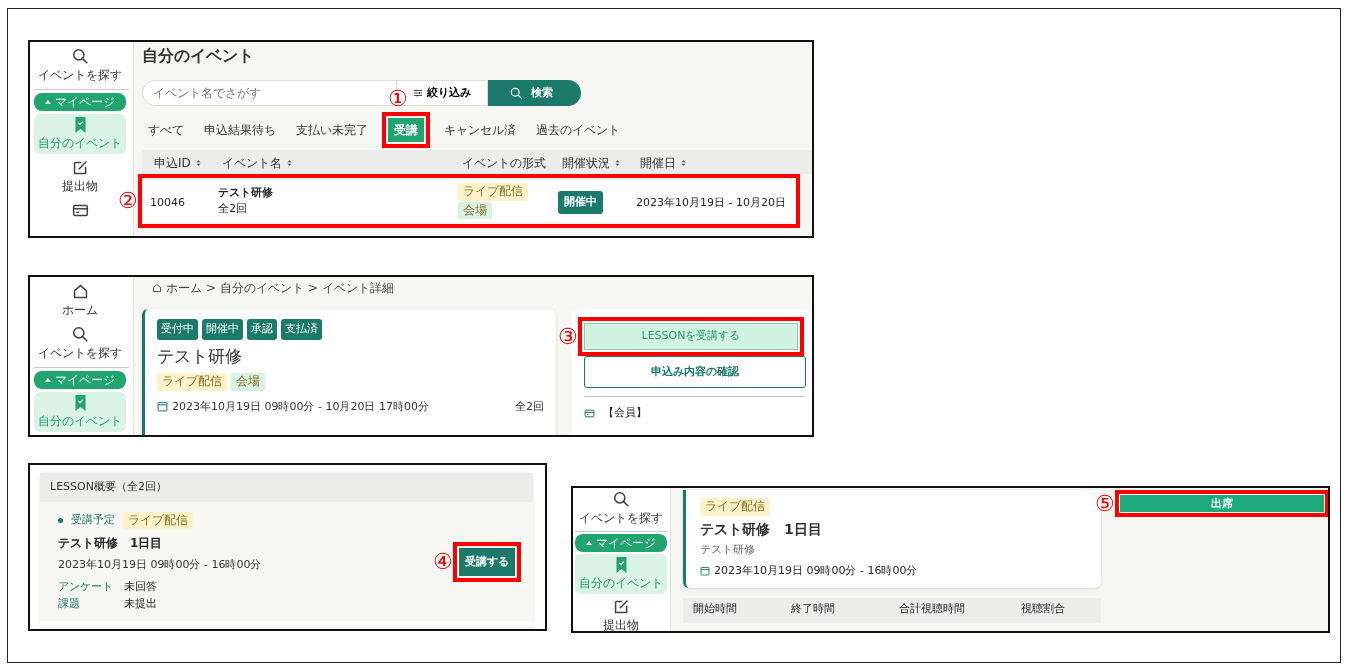 Image resolution: width=1348 pixels, height=670 pixels. What do you see at coordinates (443, 562) in the screenshot?
I see `step-number: ④` at bounding box center [443, 562].